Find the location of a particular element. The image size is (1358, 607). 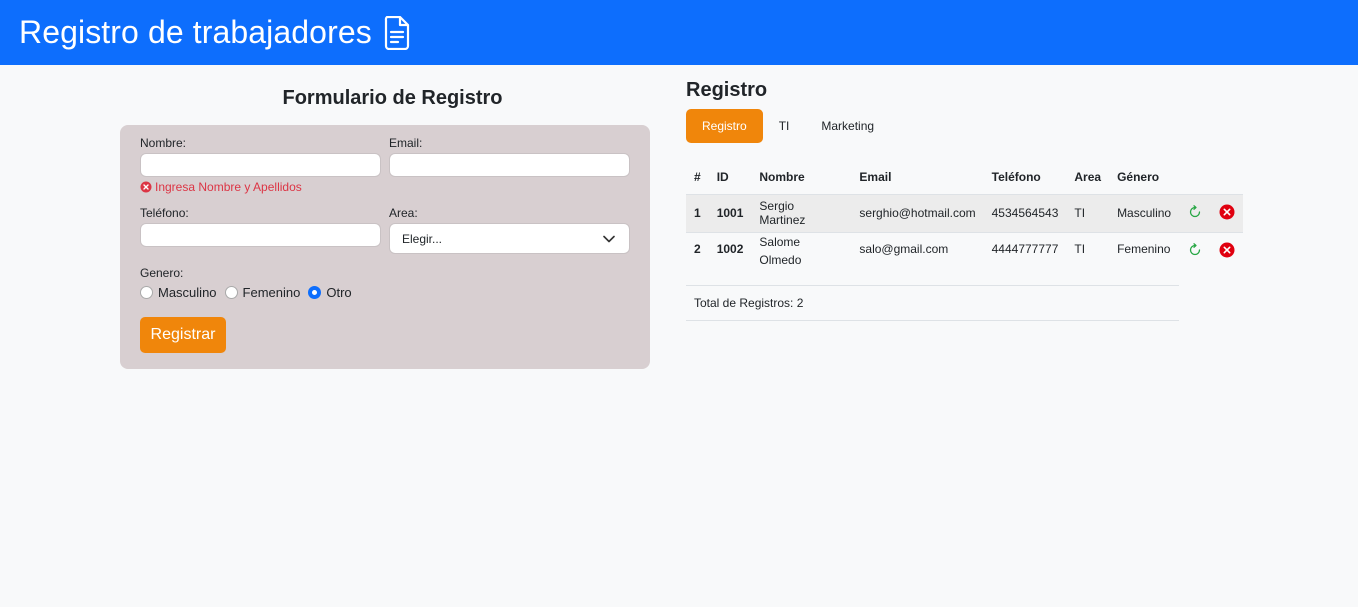

row-id: 1001 is located at coordinates (730, 212).